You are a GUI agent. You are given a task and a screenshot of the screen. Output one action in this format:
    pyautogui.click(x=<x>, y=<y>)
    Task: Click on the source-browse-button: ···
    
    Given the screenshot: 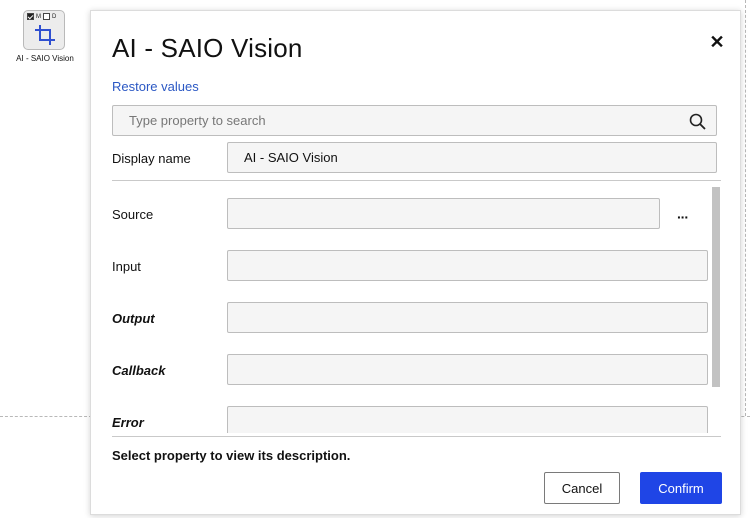 What is the action you would take?
    pyautogui.click(x=683, y=217)
    